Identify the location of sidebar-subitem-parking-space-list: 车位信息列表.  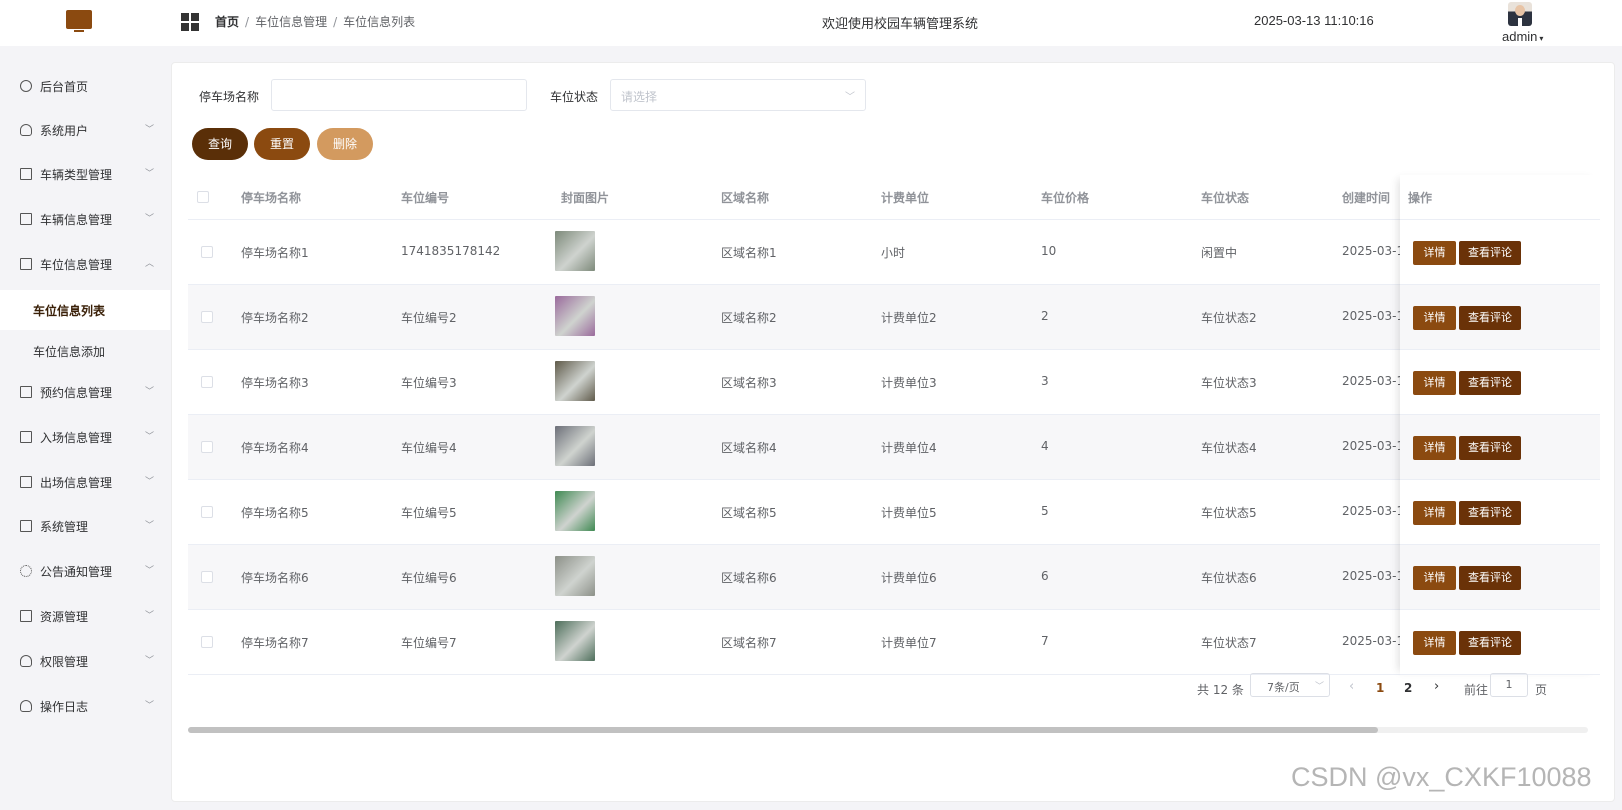
(85, 310).